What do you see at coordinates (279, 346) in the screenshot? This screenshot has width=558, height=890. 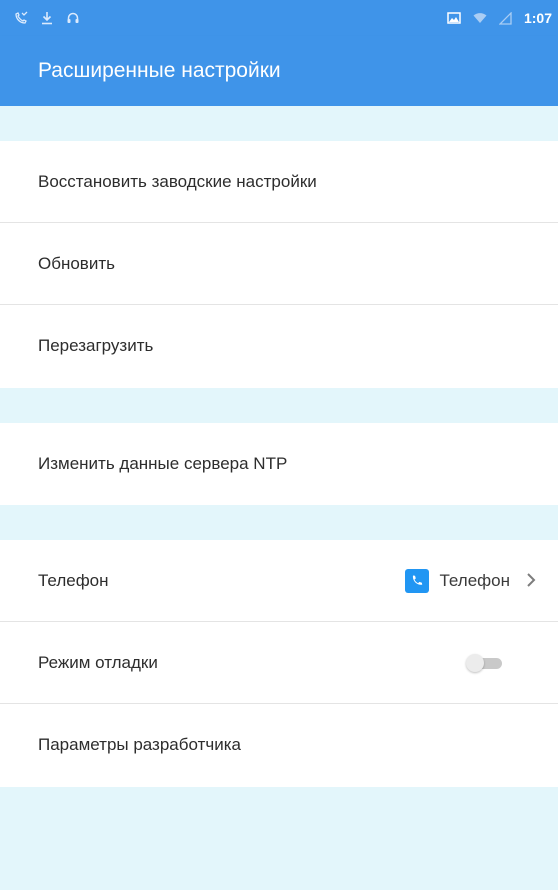 I see `reboot-row: Перезагрузить` at bounding box center [279, 346].